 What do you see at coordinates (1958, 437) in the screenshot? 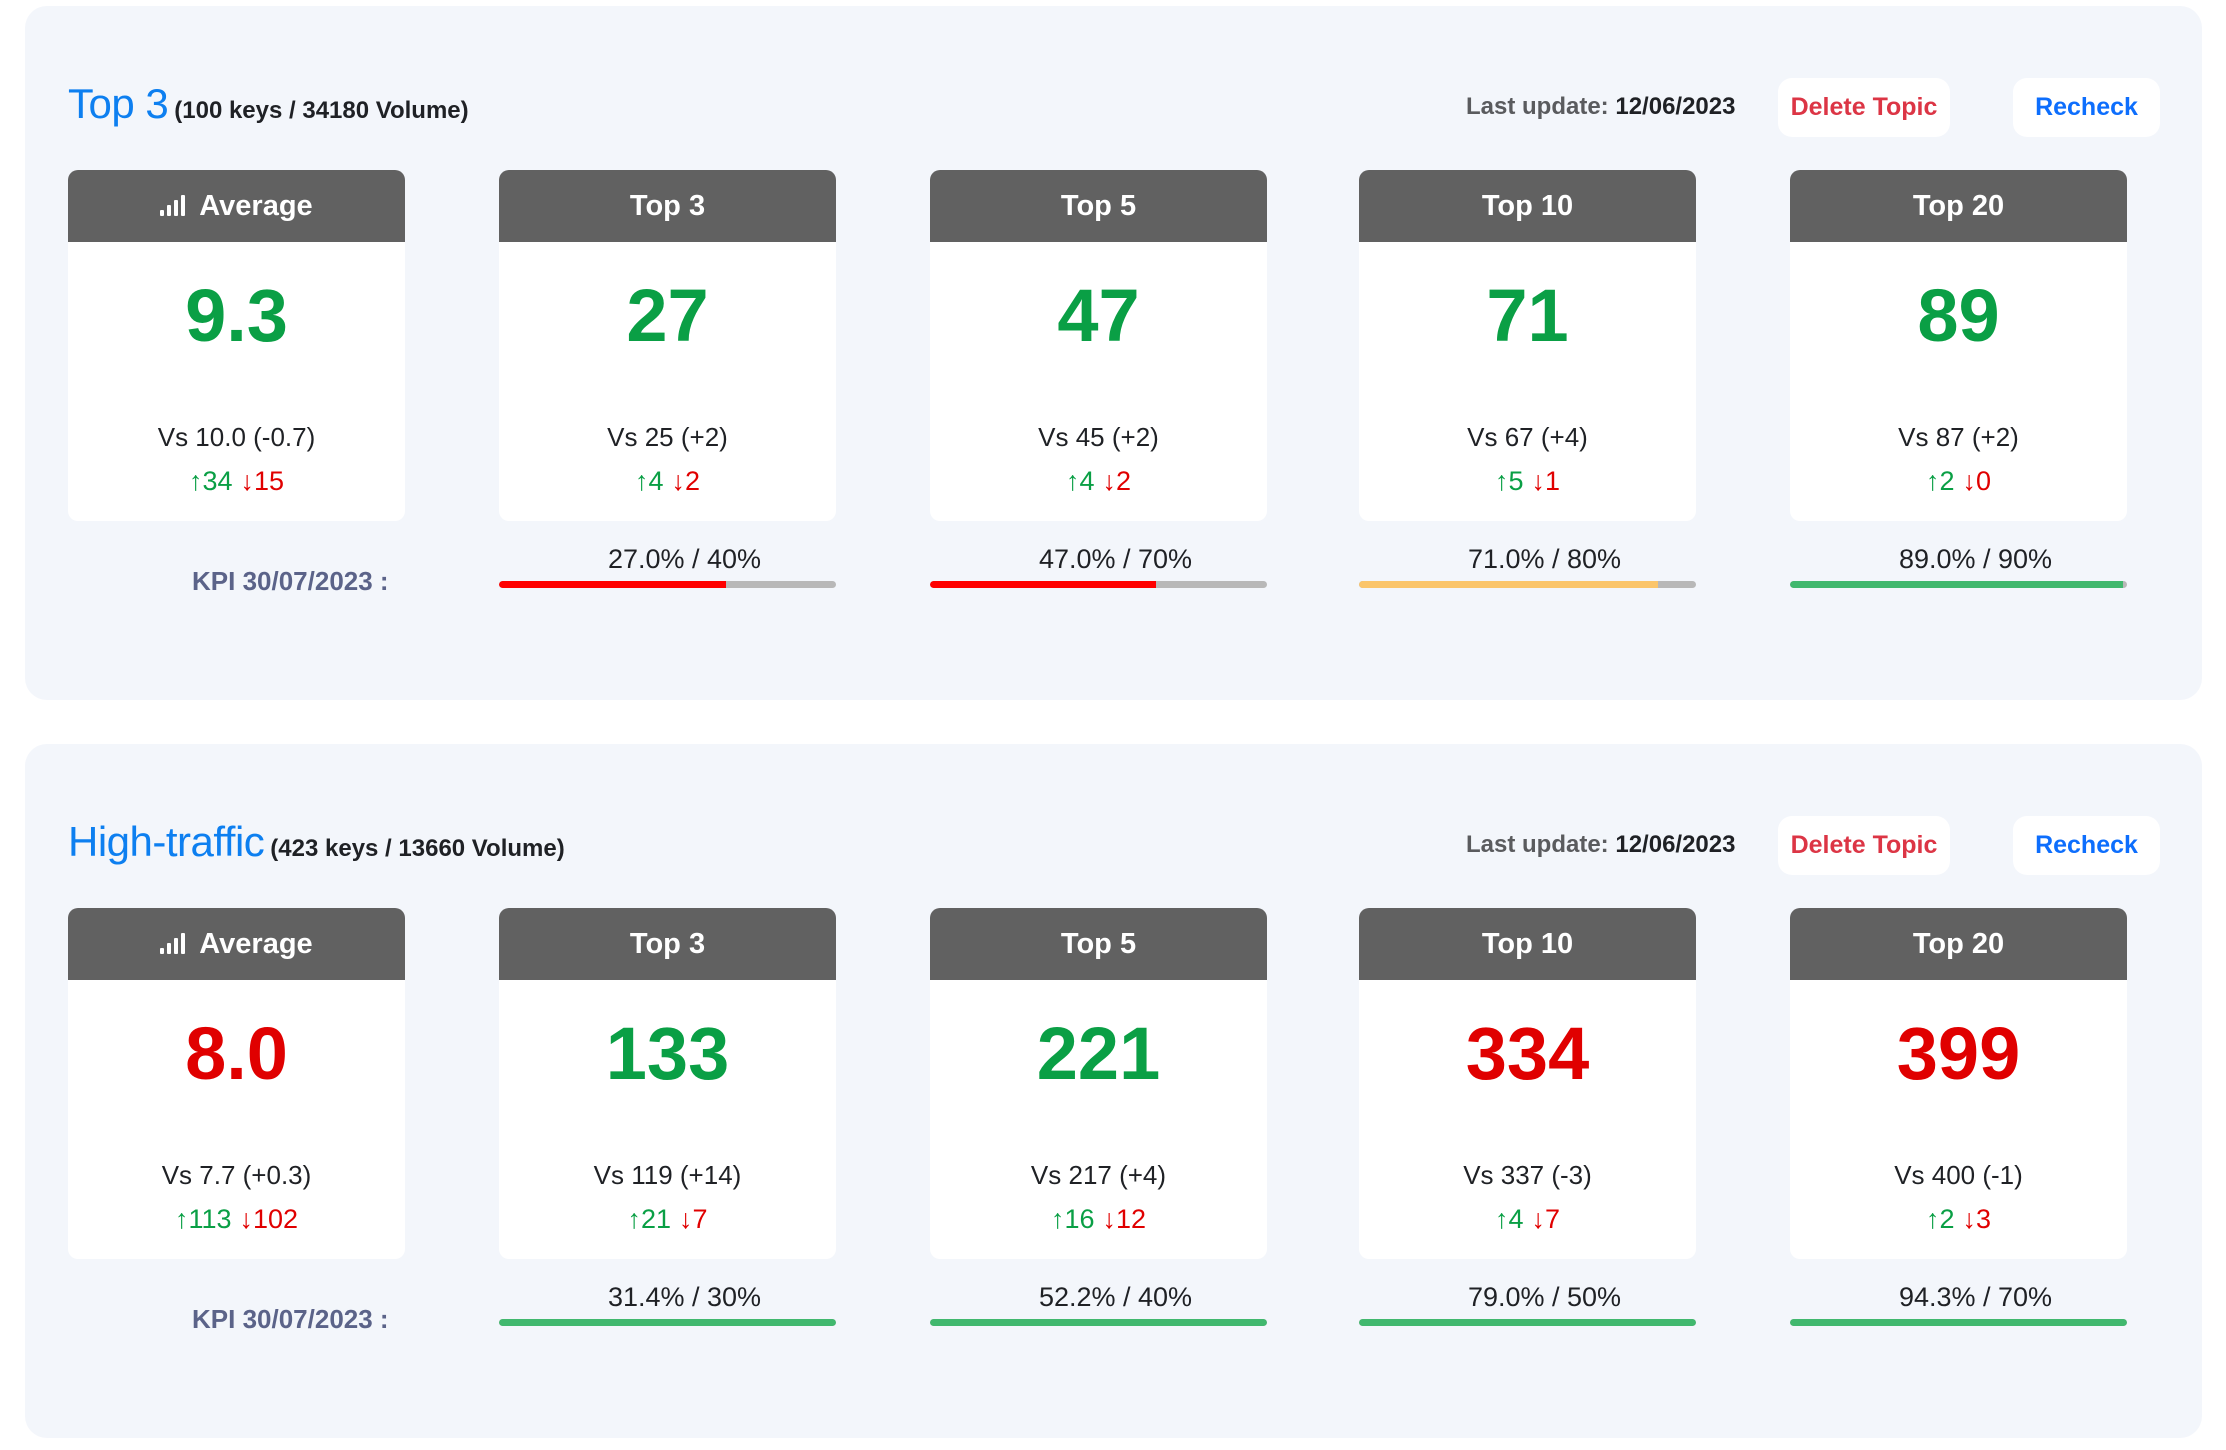
I see `metric-comparison: Vs 87 (+2)` at bounding box center [1958, 437].